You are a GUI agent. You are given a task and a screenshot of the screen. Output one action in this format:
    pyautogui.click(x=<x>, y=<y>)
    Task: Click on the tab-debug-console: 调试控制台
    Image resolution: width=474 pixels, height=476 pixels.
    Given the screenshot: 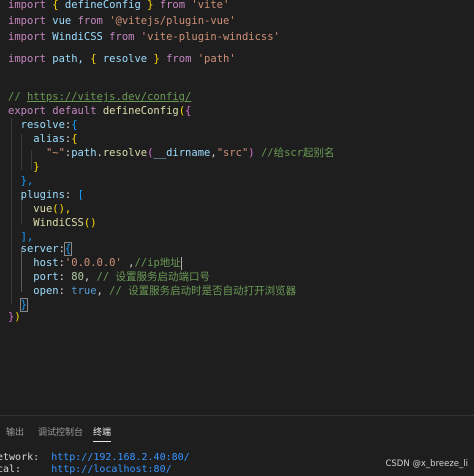 What is the action you would take?
    pyautogui.click(x=60, y=433)
    